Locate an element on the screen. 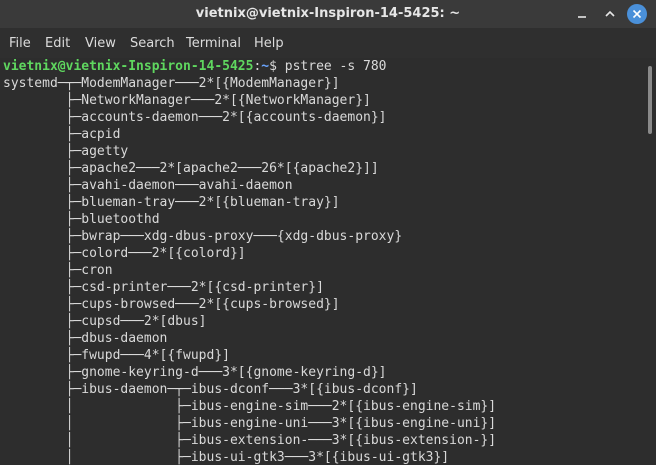 This screenshot has width=656, height=465. vertical-scrollbar is located at coordinates (650, 261).